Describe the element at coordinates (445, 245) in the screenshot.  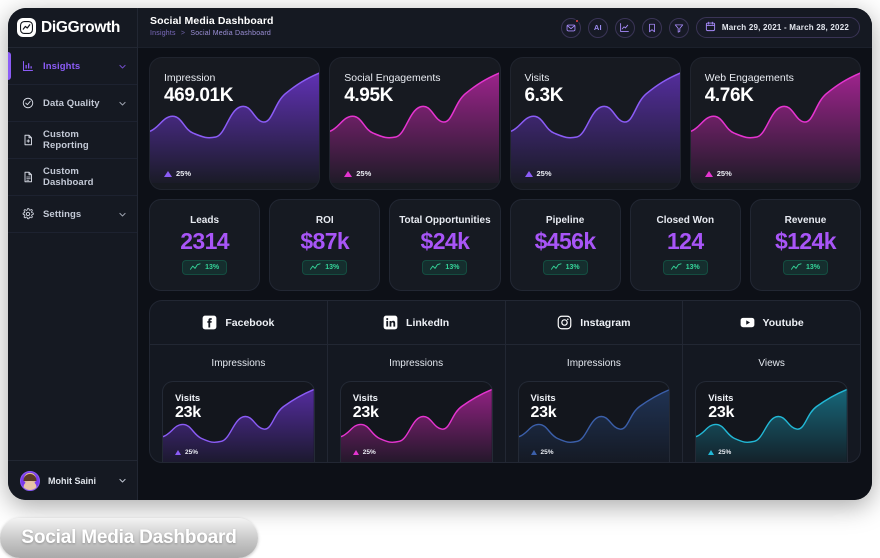
I see `kpi-card-total-opportunities: Total Opportunities $24k 13%` at that location.